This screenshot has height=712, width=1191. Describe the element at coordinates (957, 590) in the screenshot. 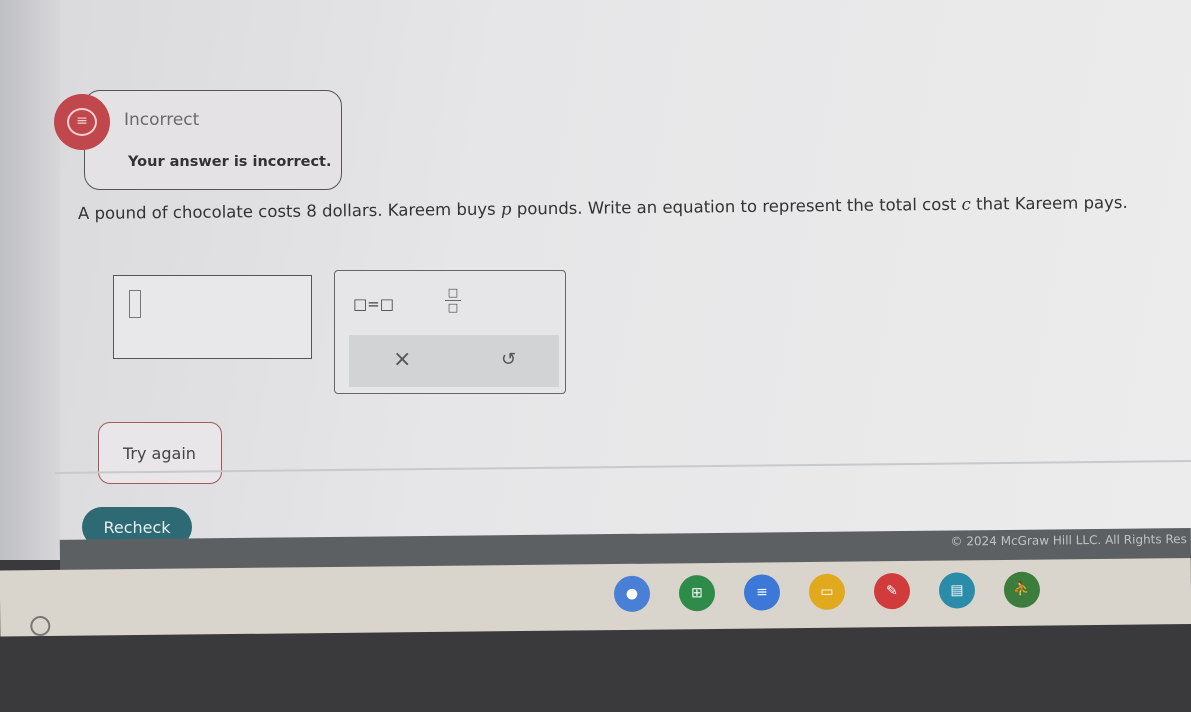

I see `screencast-app-icon: ▤` at that location.